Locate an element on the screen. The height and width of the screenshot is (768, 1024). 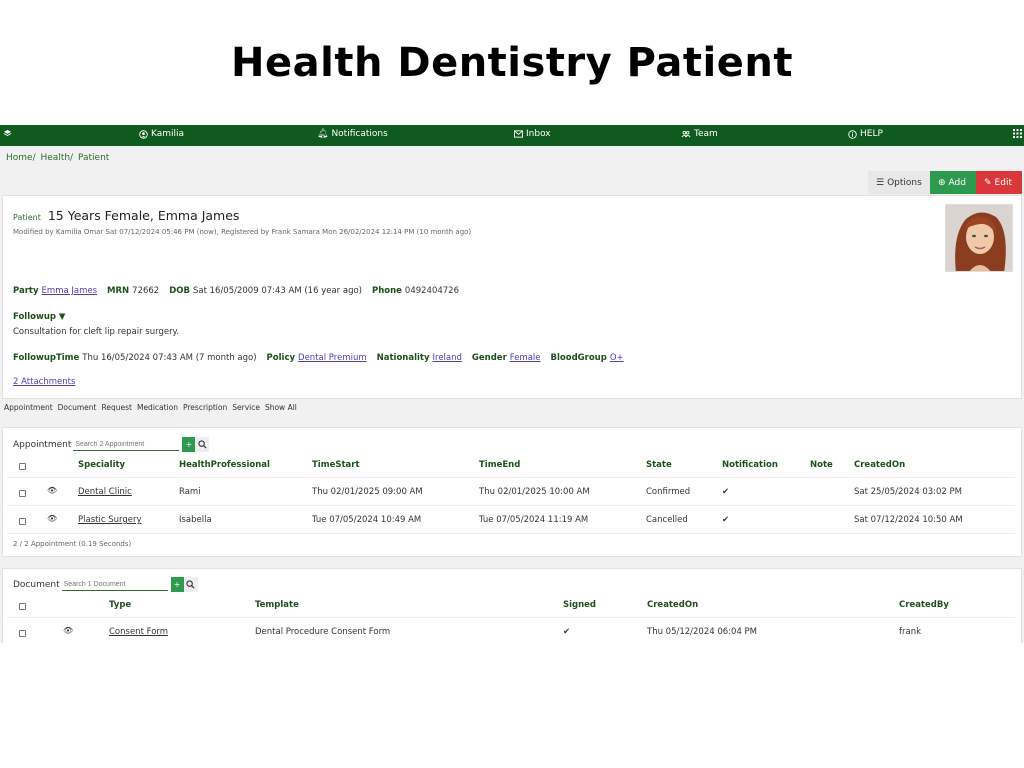
followup-toggle: Followup ▼ is located at coordinates (40, 317).